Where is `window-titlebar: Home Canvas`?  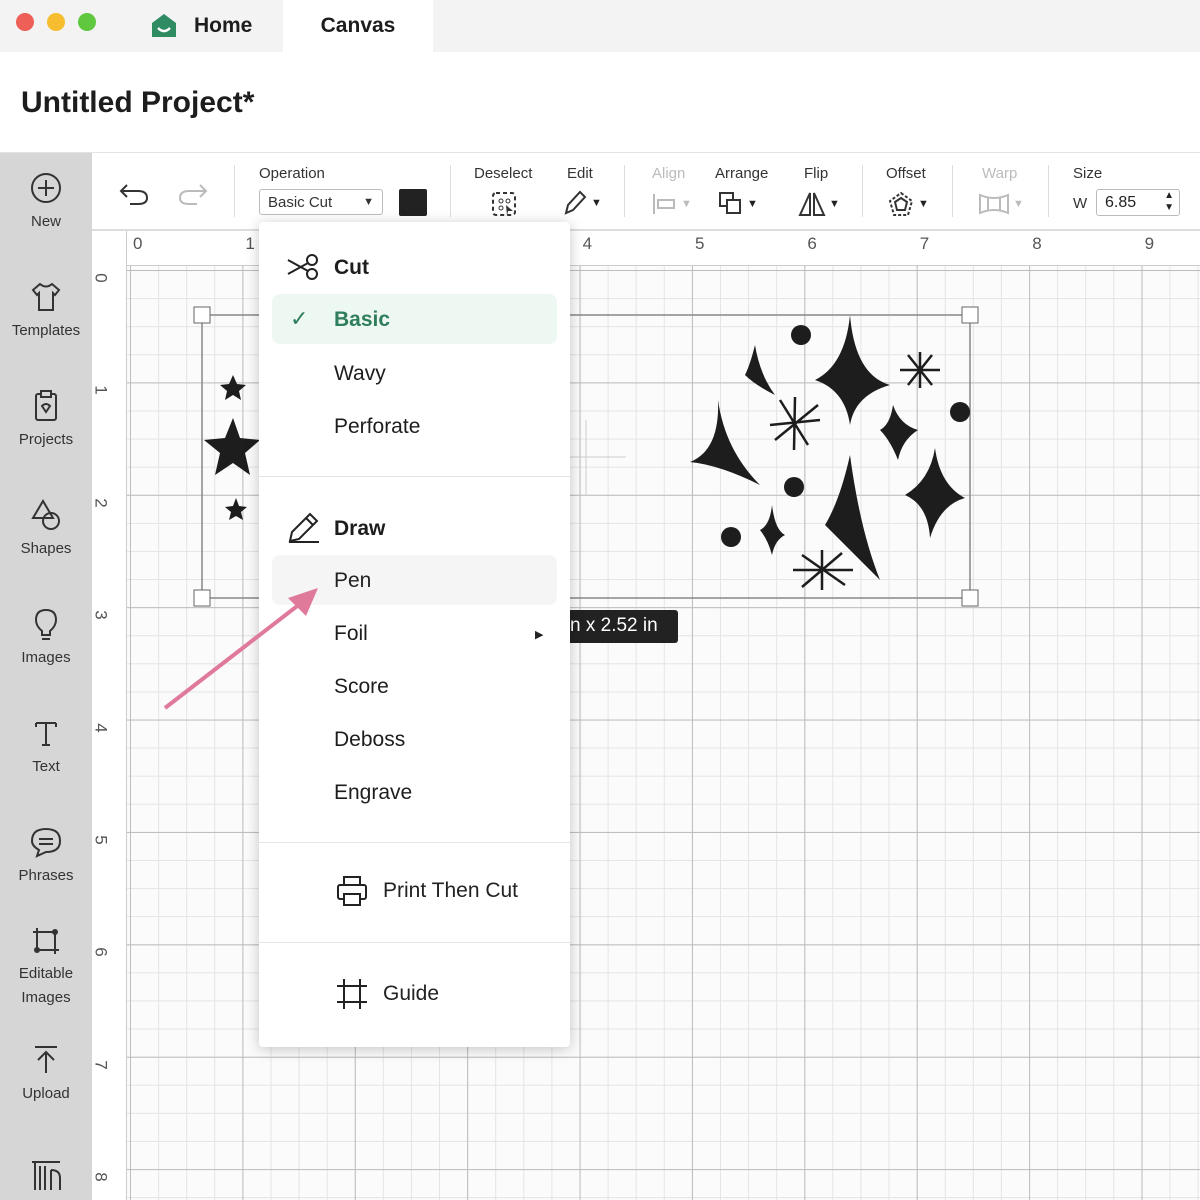 window-titlebar: Home Canvas is located at coordinates (600, 26).